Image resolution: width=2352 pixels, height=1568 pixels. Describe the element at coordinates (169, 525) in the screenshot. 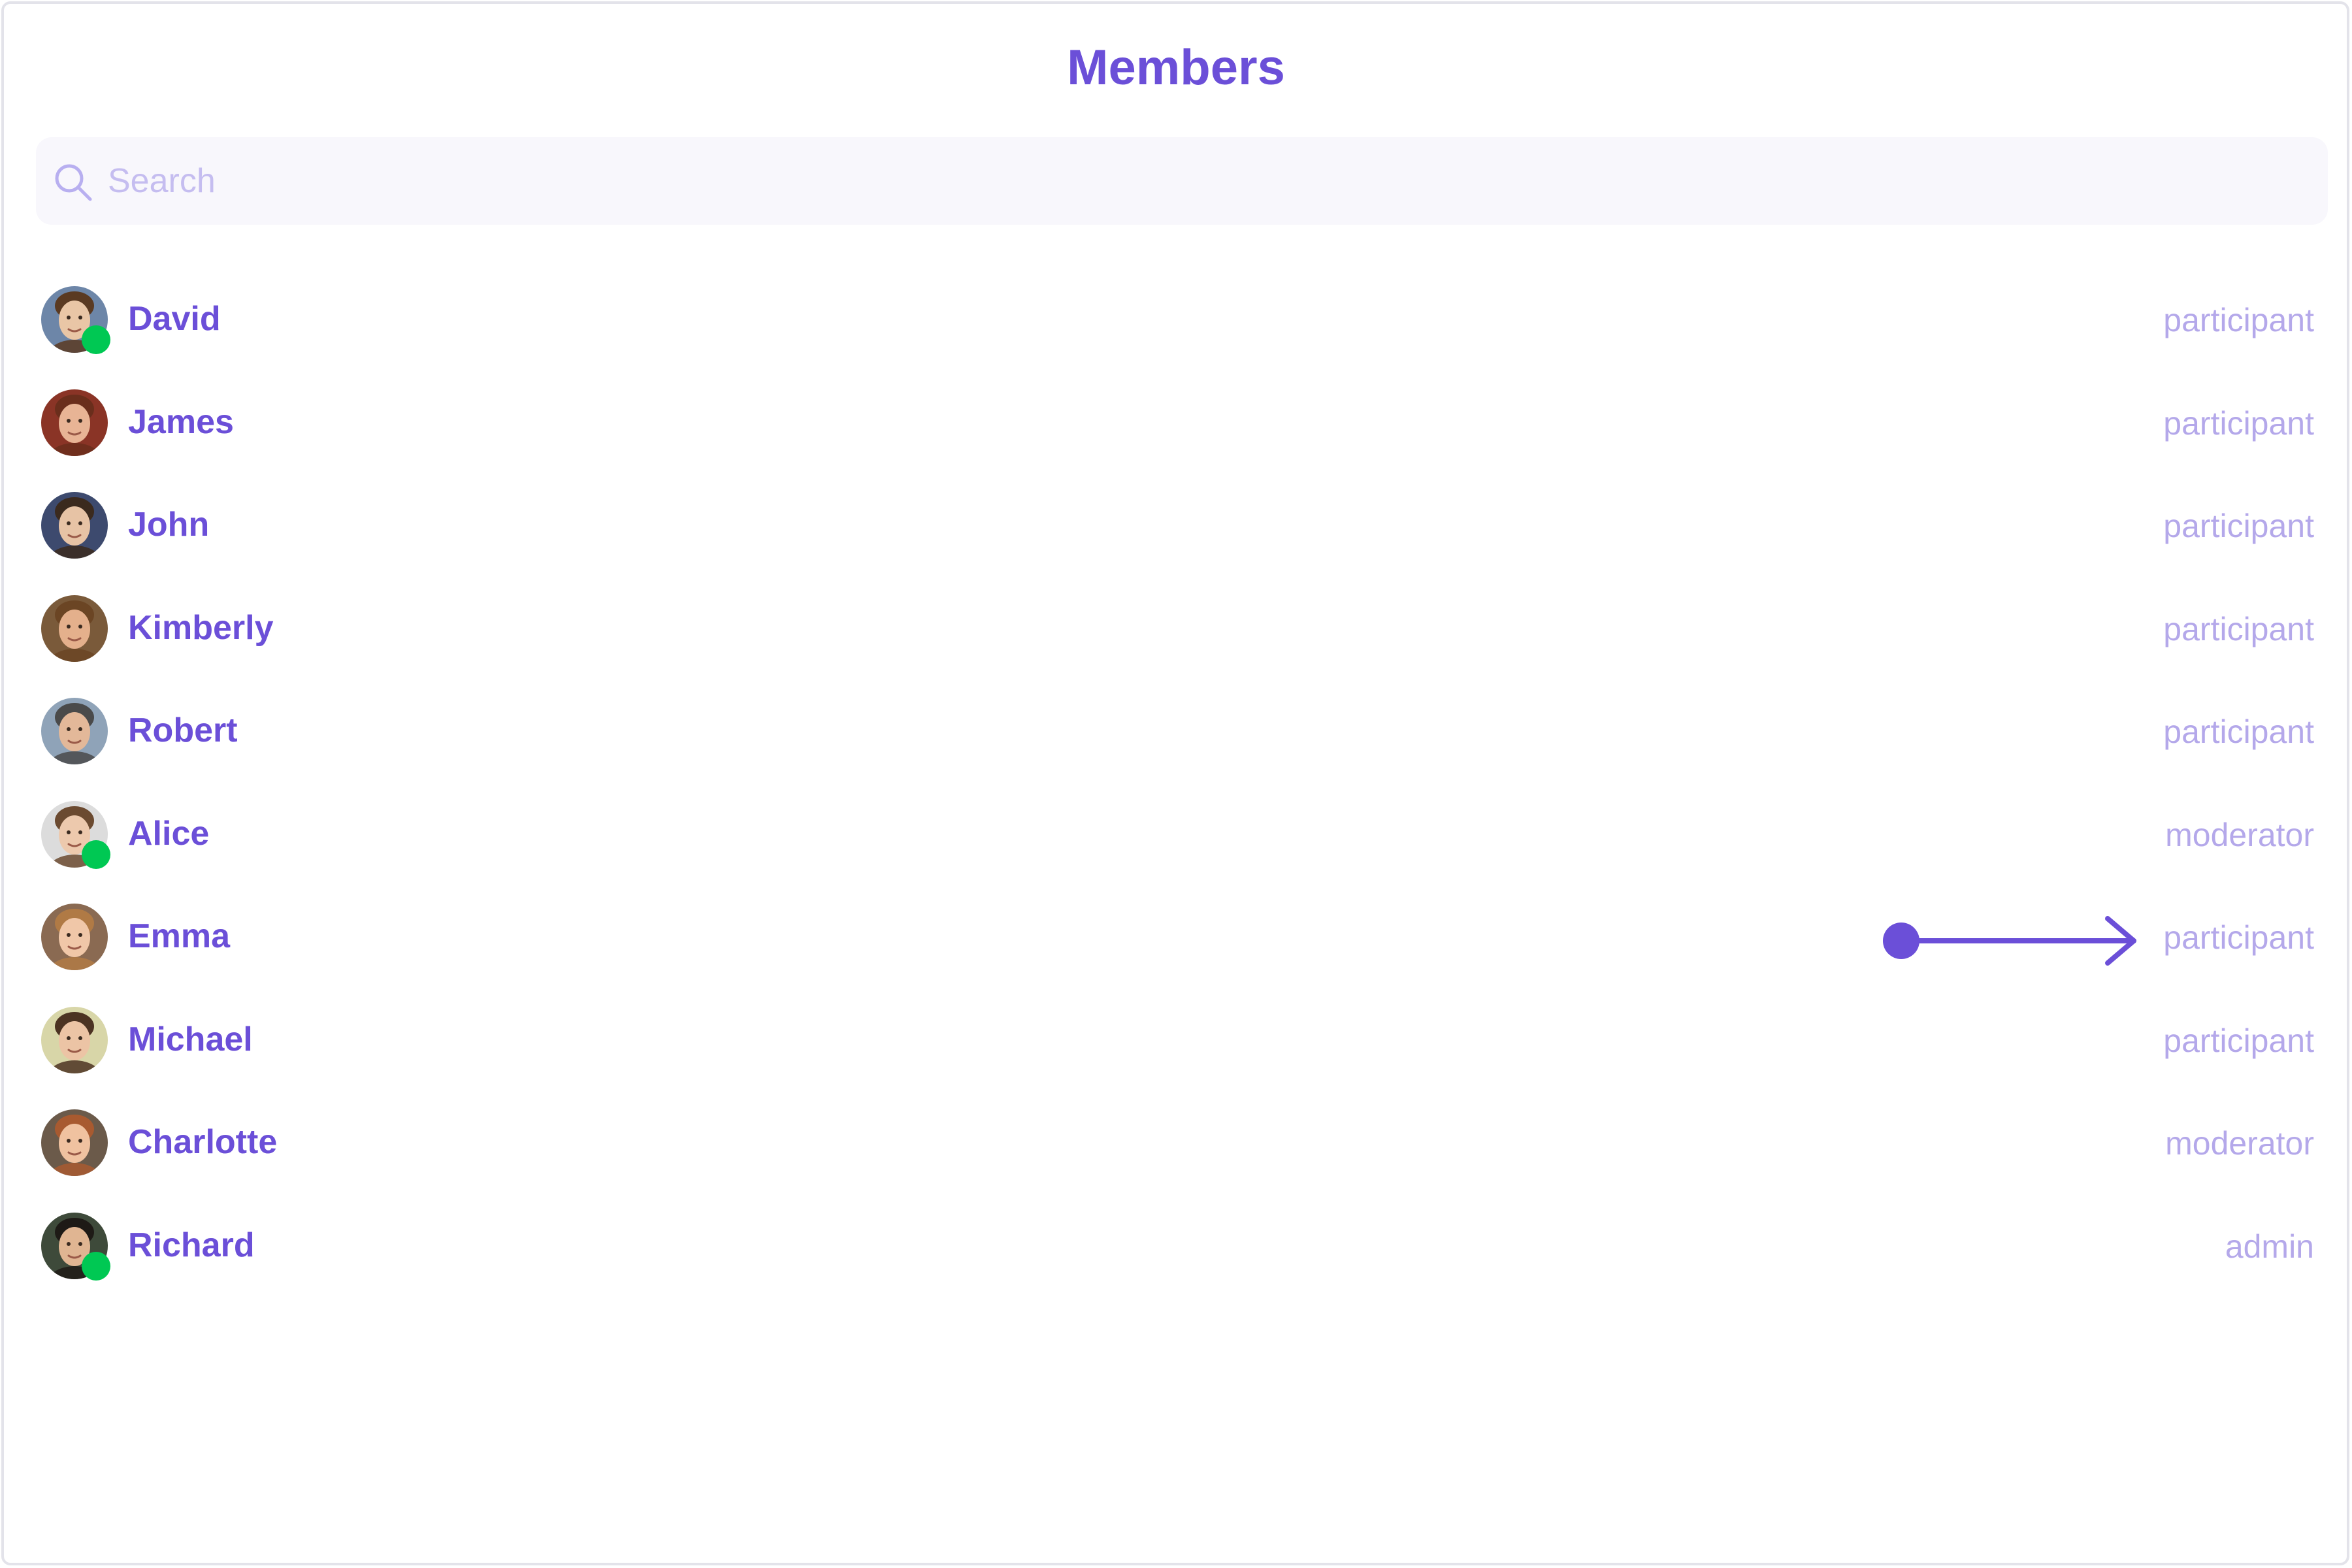

I see `member-name: John` at that location.